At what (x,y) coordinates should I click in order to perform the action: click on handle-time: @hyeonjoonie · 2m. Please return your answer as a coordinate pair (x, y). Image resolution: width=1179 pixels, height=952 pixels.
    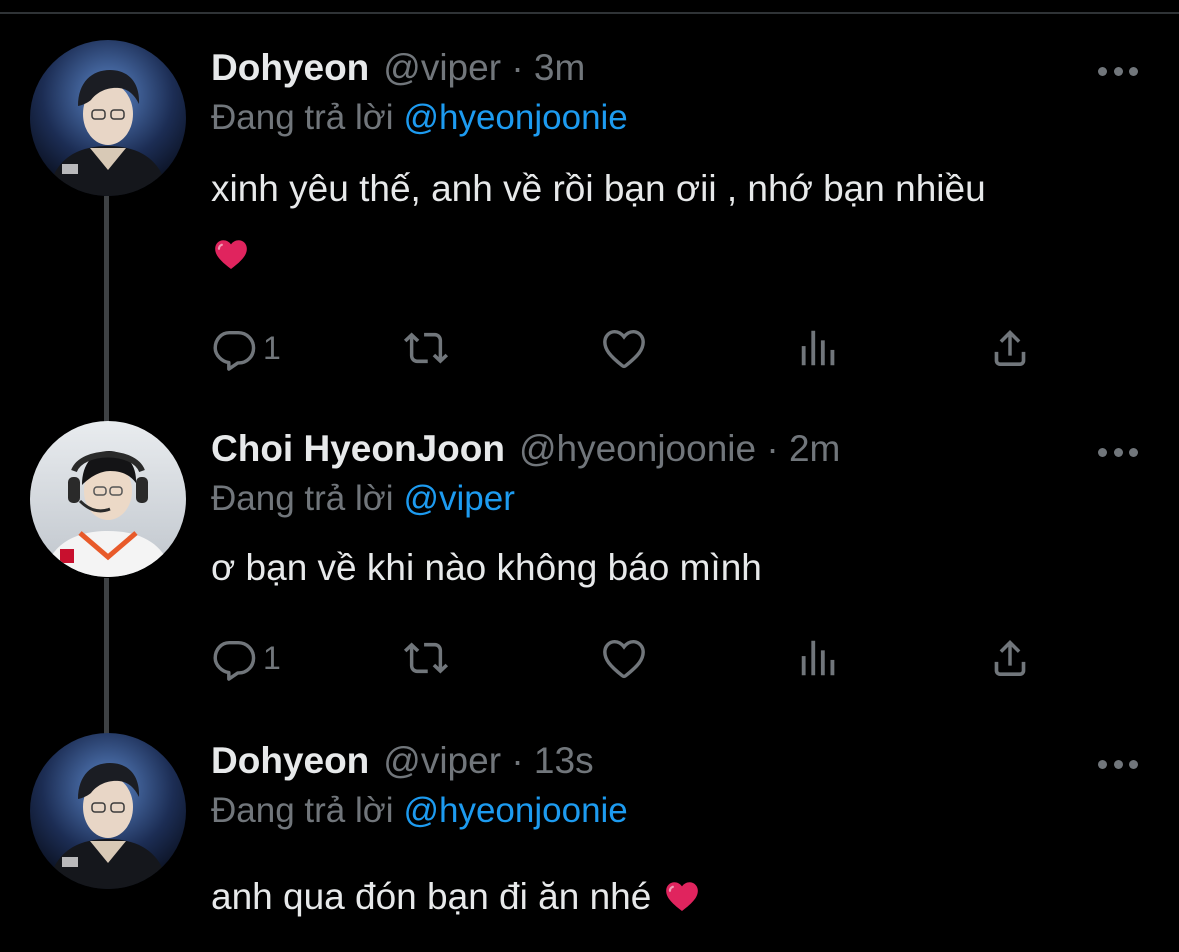
    Looking at the image, I should click on (679, 449).